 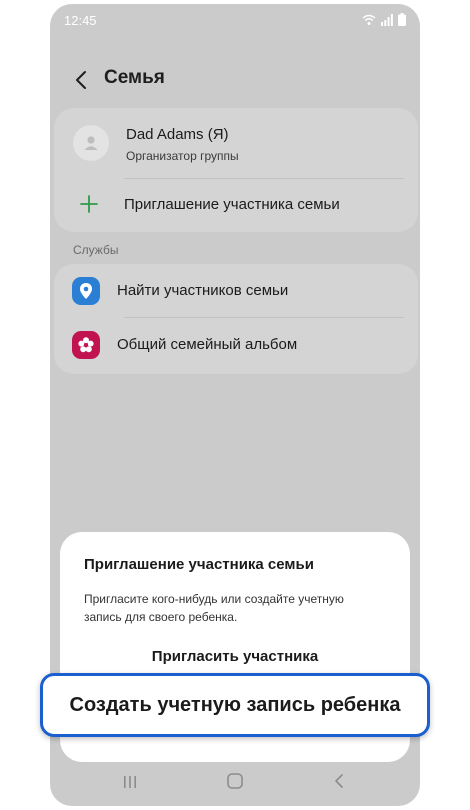 I want to click on home-icon, so click(x=235, y=781).